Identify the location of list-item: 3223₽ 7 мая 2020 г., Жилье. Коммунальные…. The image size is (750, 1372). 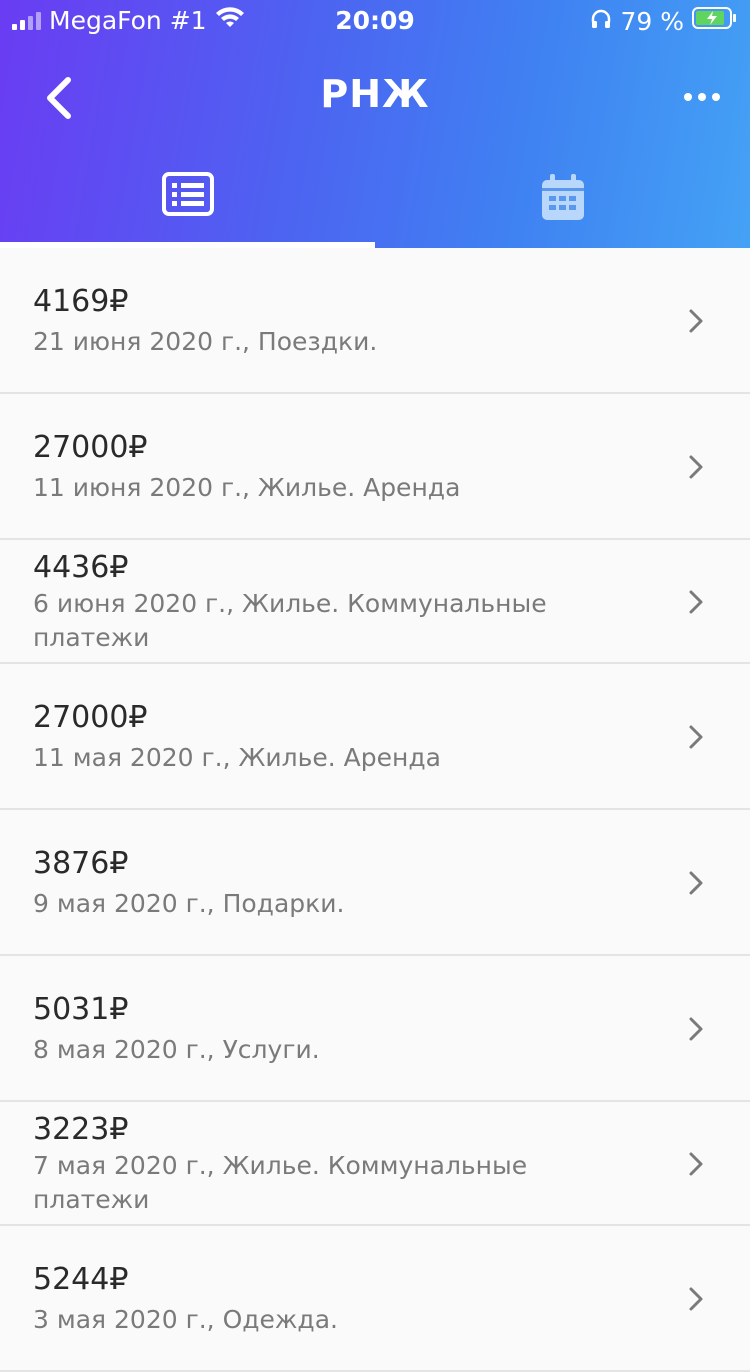
(375, 1164).